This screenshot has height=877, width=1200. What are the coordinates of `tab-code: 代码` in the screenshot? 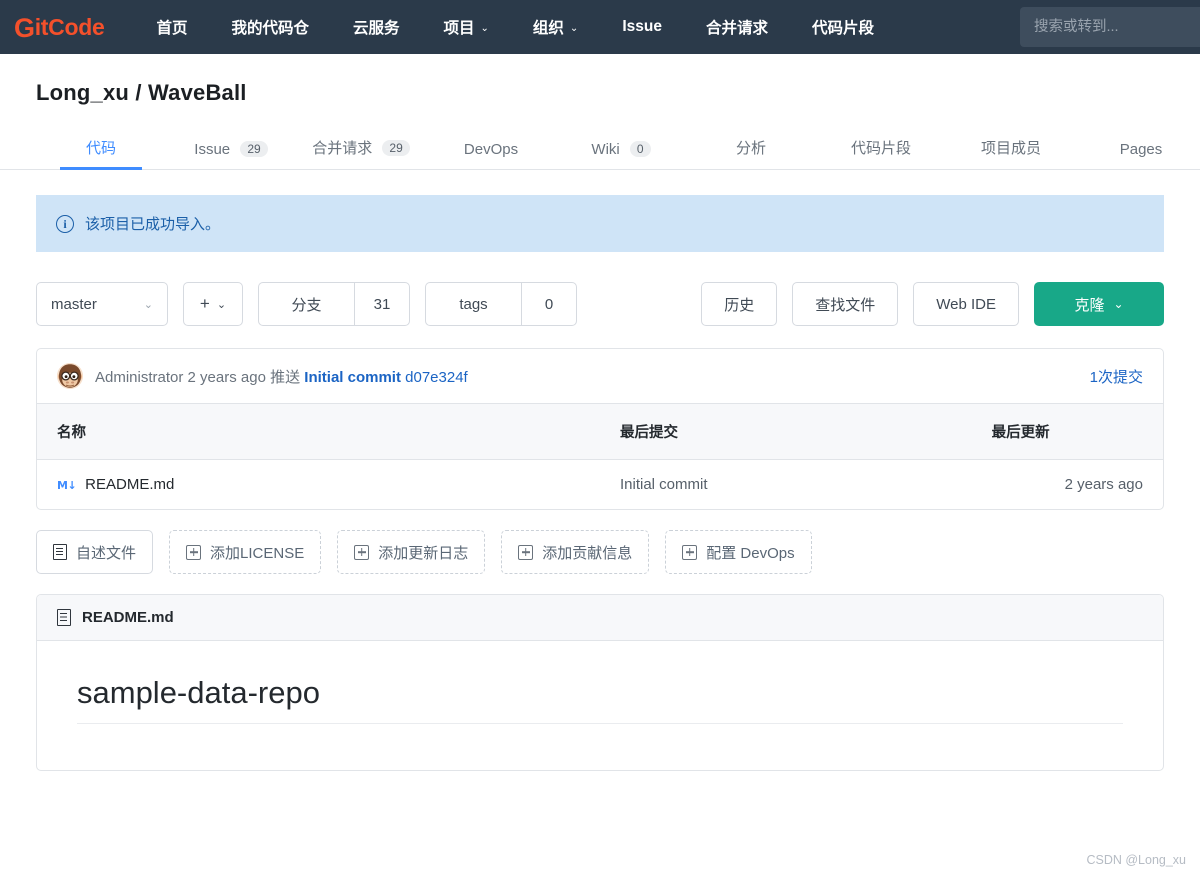 It's located at (101, 153).